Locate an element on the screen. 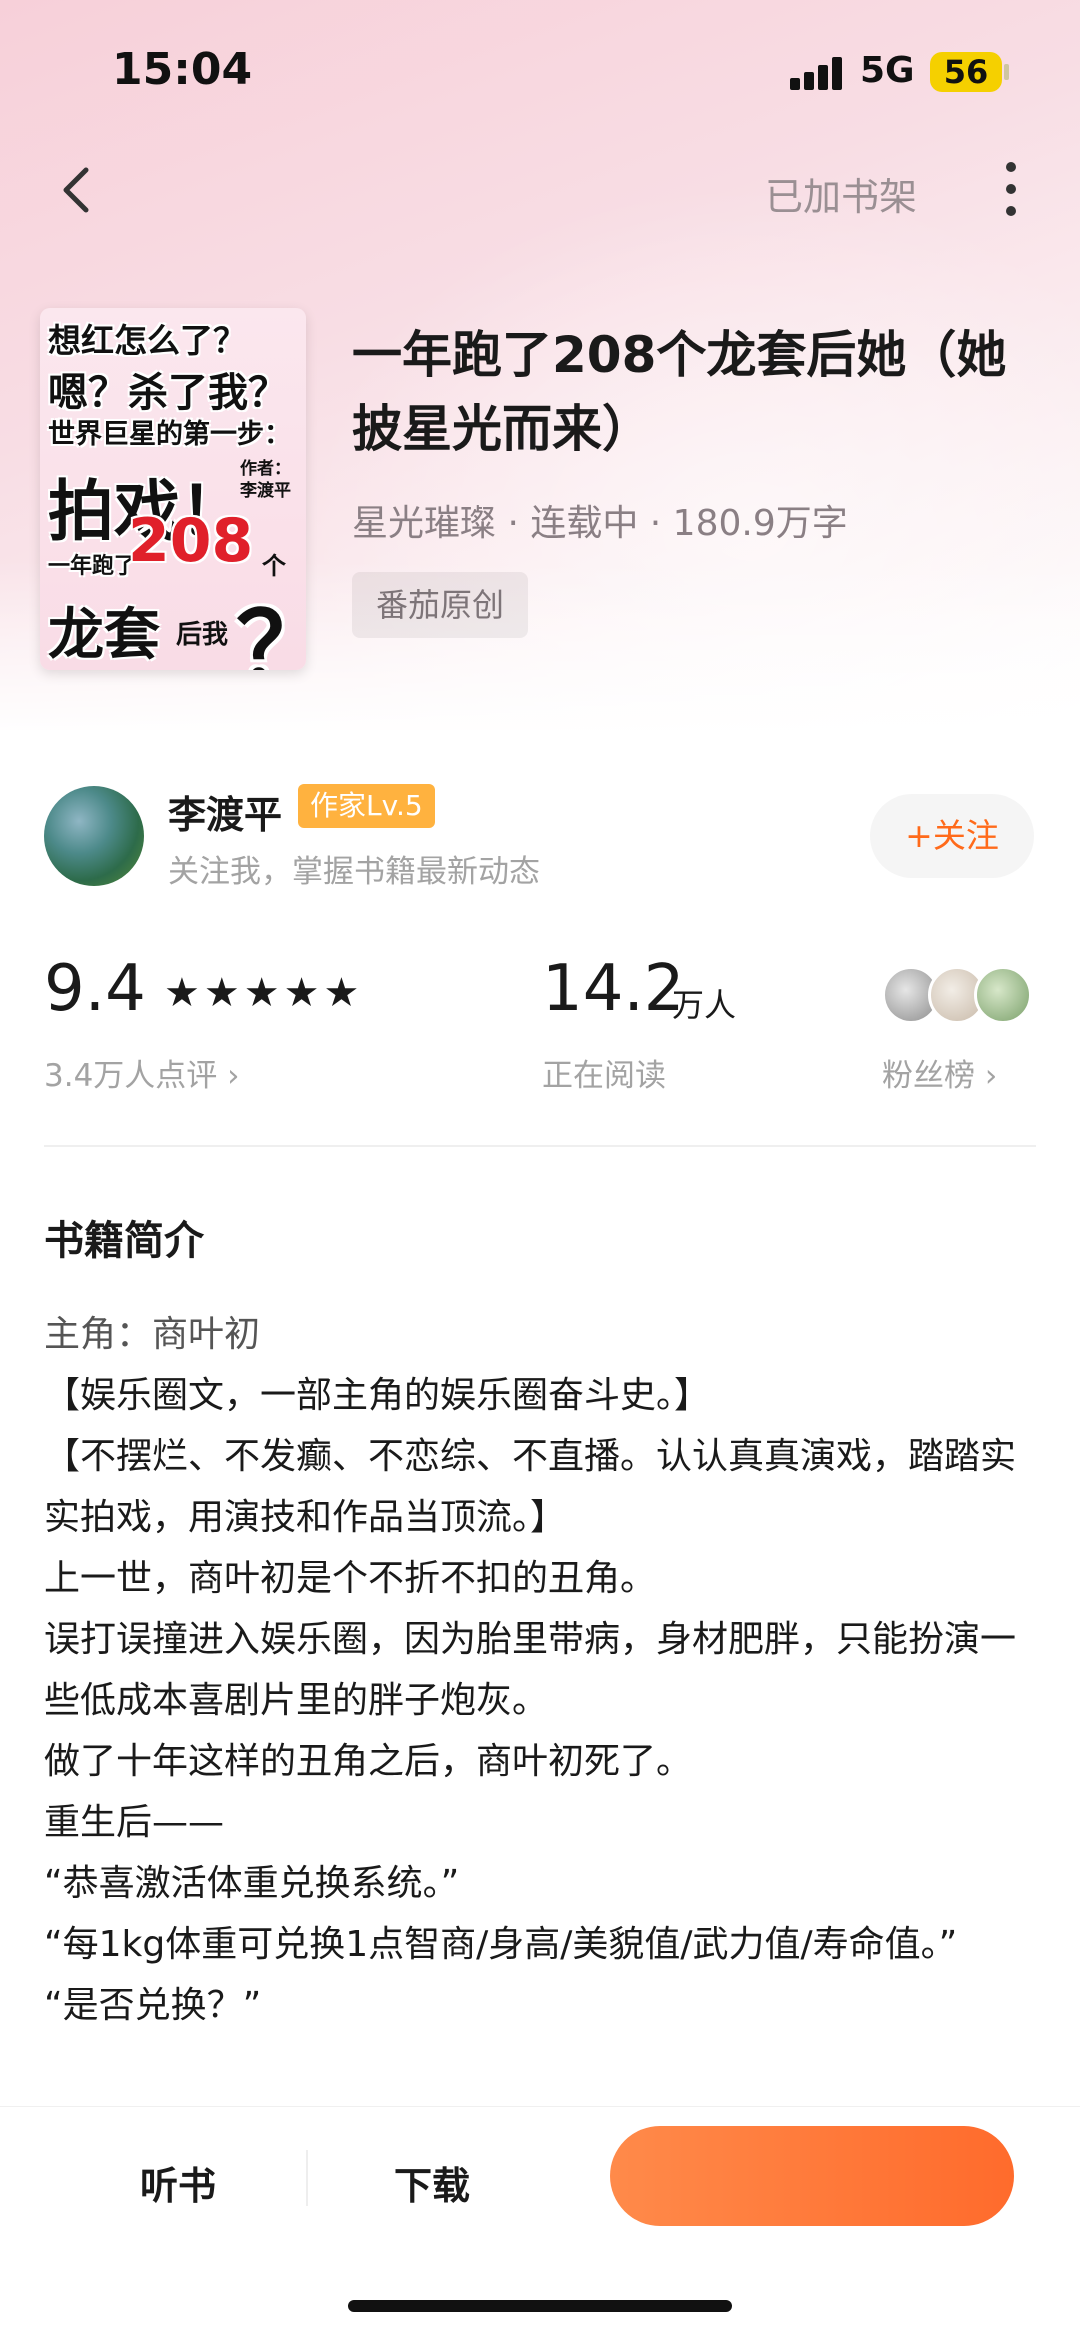  reading-count: 14.2 is located at coordinates (613, 989).